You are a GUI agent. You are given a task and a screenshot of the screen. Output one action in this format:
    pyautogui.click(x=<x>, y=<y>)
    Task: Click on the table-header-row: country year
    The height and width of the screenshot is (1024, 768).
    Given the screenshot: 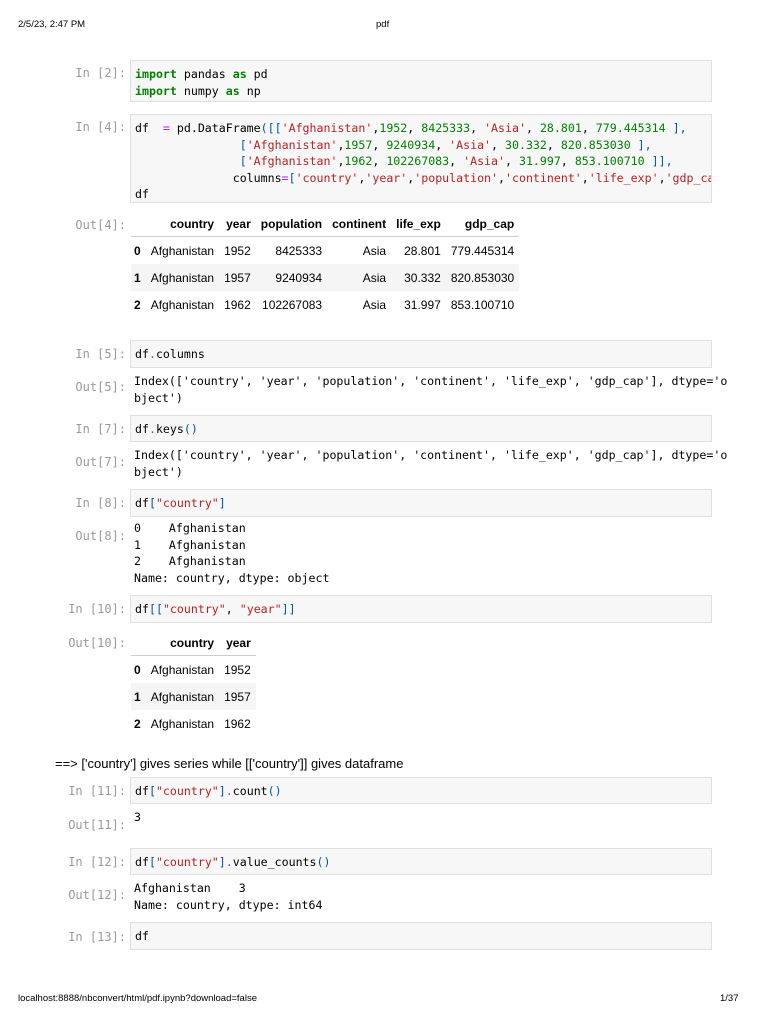 What is the action you would take?
    pyautogui.click(x=193, y=643)
    